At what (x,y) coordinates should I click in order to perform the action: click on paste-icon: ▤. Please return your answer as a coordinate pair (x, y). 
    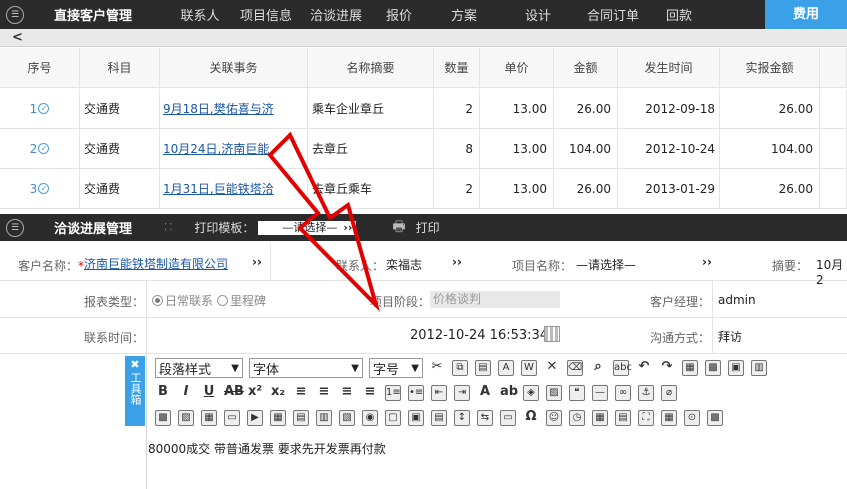
    Looking at the image, I should click on (483, 368).